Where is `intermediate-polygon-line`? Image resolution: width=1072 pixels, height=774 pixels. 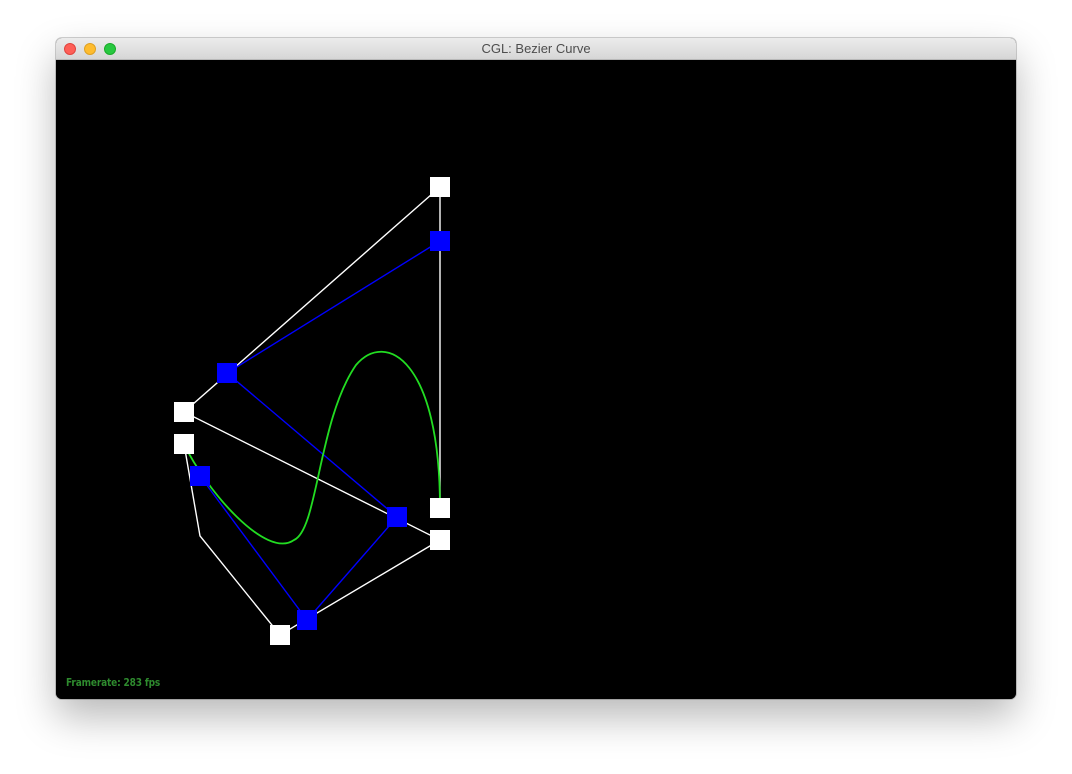 intermediate-polygon-line is located at coordinates (320, 431).